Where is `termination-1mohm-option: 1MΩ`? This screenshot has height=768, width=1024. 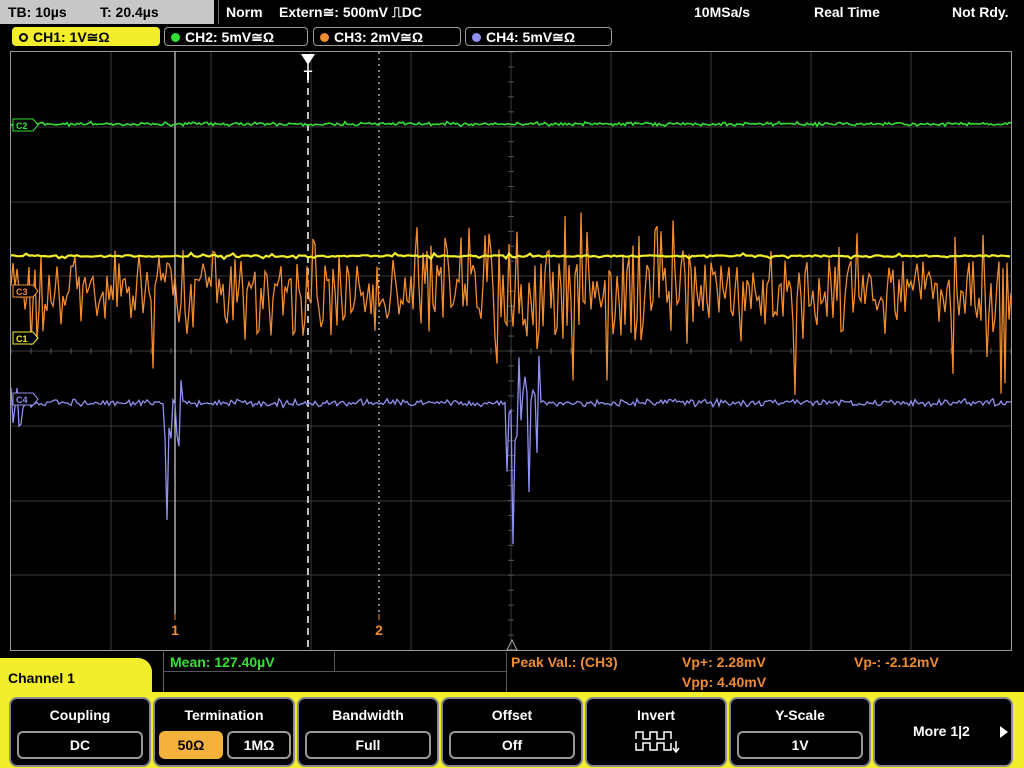 termination-1mohm-option: 1MΩ is located at coordinates (259, 745).